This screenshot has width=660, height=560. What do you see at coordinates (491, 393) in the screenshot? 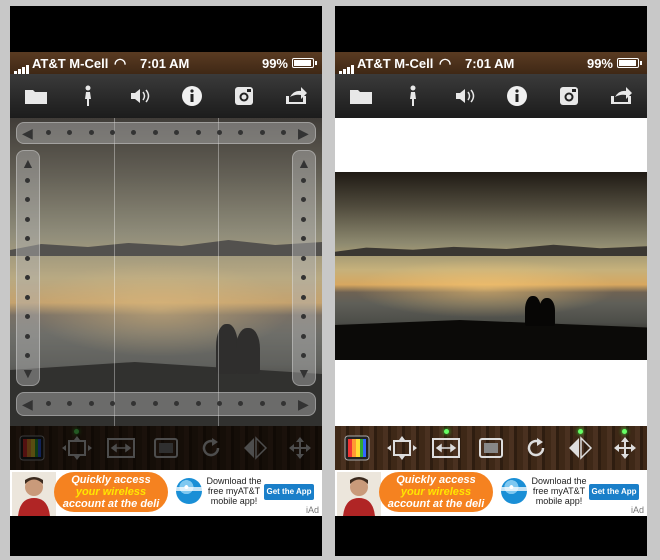
I see `letterbox-bottom` at bounding box center [491, 393].